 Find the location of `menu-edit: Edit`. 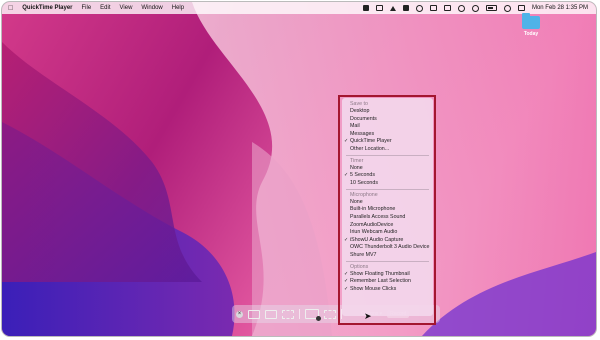

menu-edit: Edit is located at coordinates (105, 8).